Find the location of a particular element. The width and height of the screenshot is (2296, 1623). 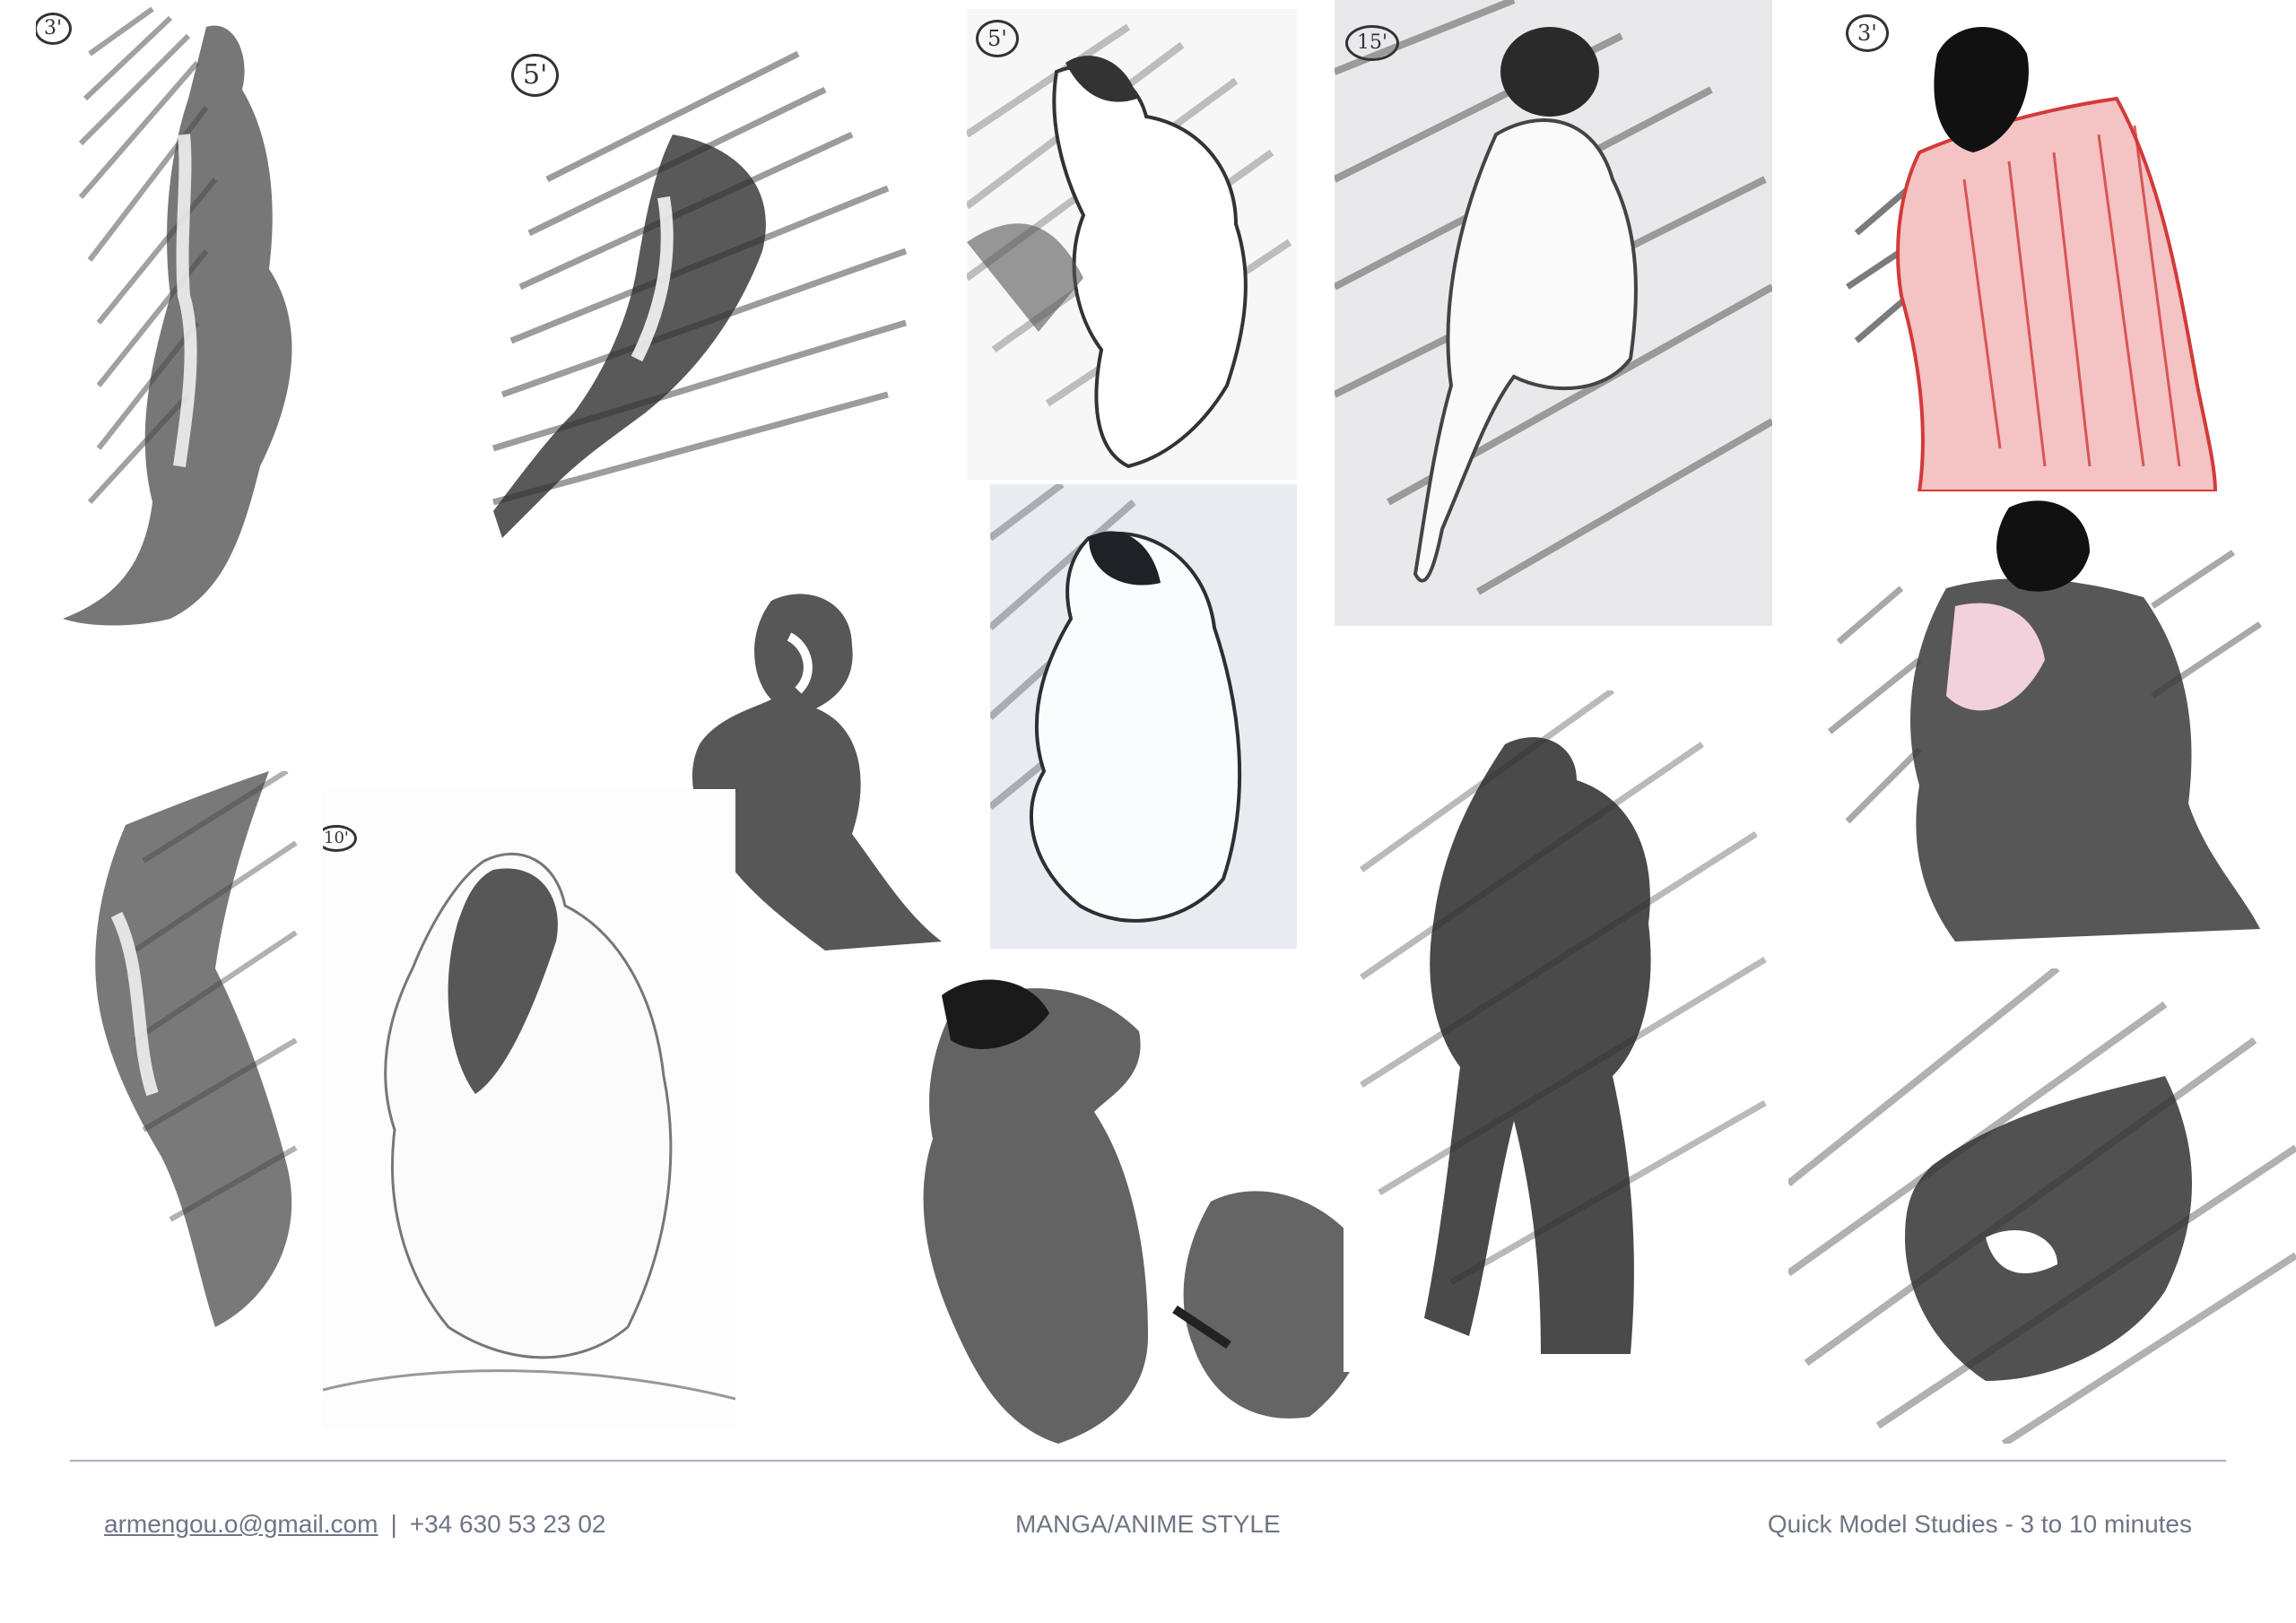

timing-mark: 3' is located at coordinates (1867, 33).